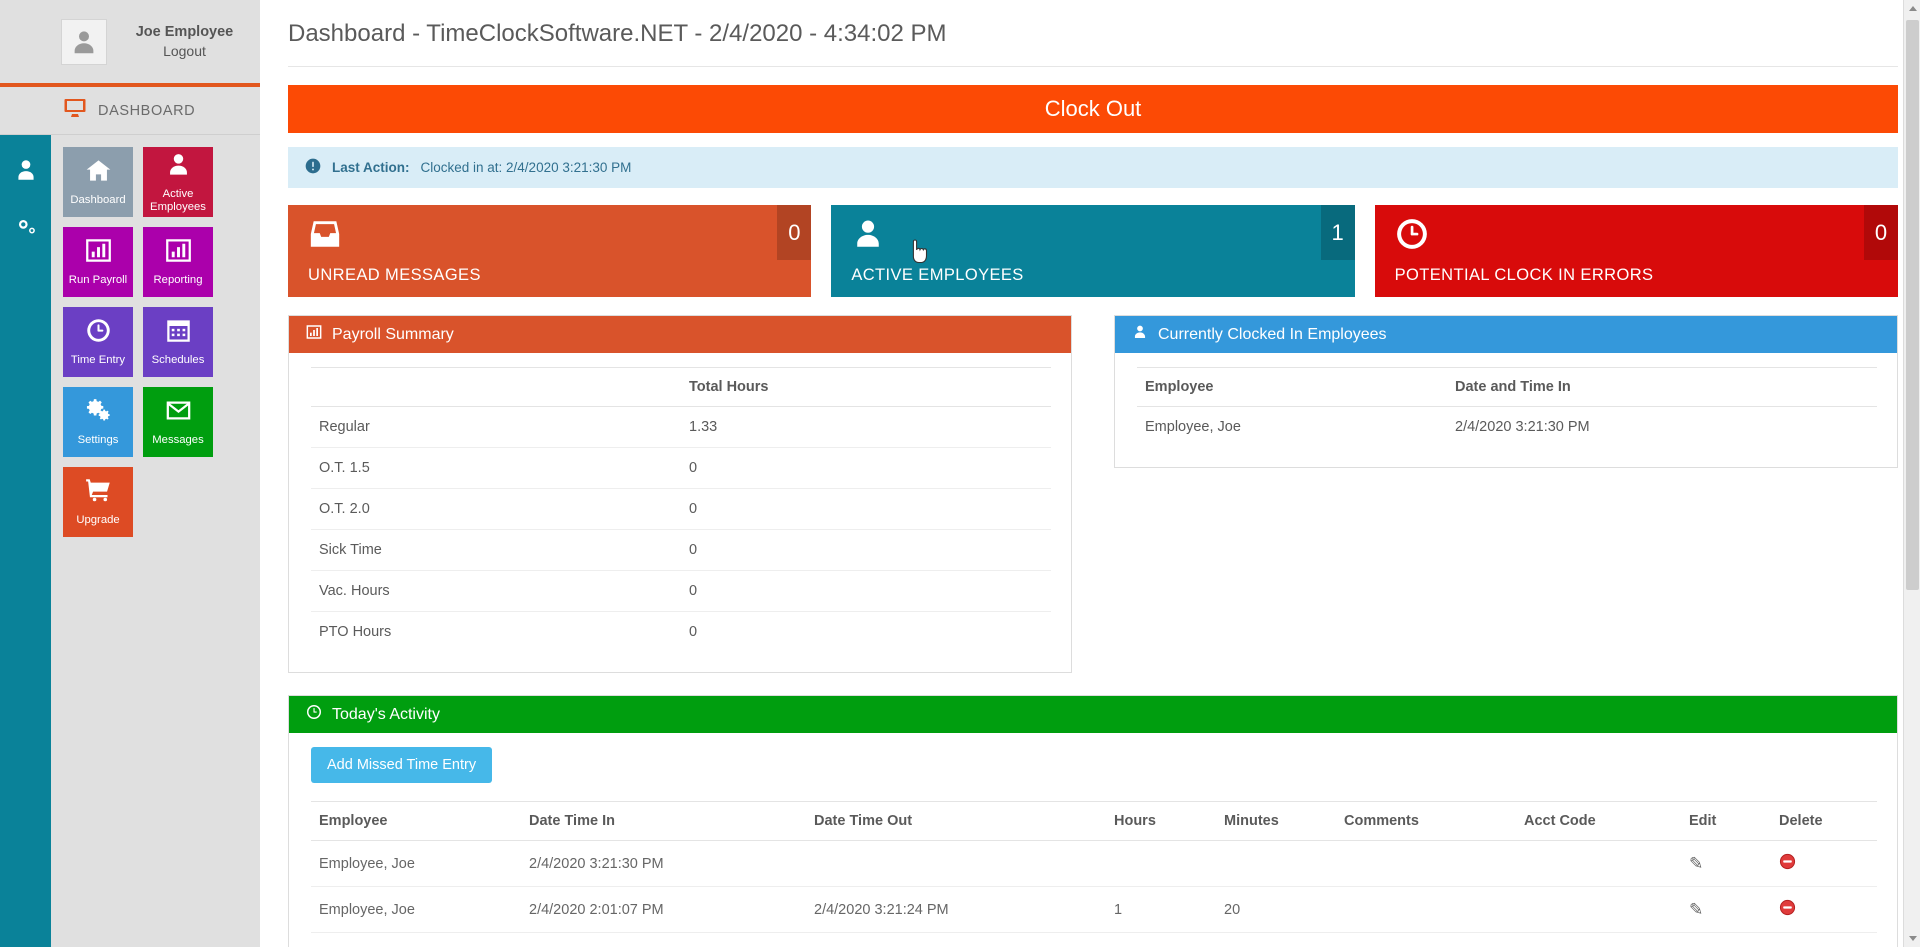  Describe the element at coordinates (1824, 821) in the screenshot. I see `column-header-delete: Delete` at that location.